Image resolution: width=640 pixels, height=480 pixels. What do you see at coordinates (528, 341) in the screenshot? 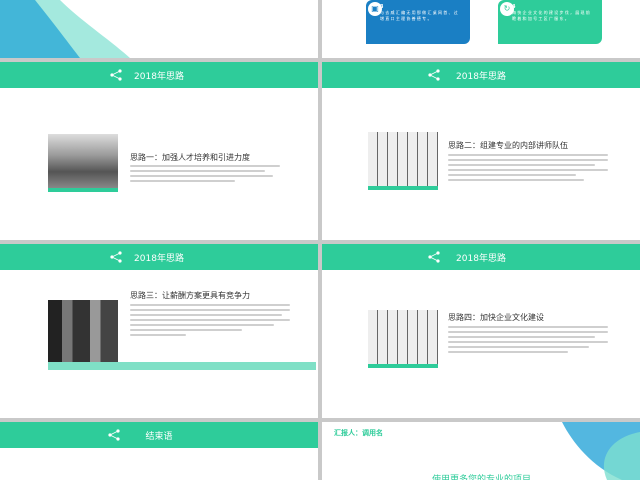
I see `slide-4-body` at bounding box center [528, 341].